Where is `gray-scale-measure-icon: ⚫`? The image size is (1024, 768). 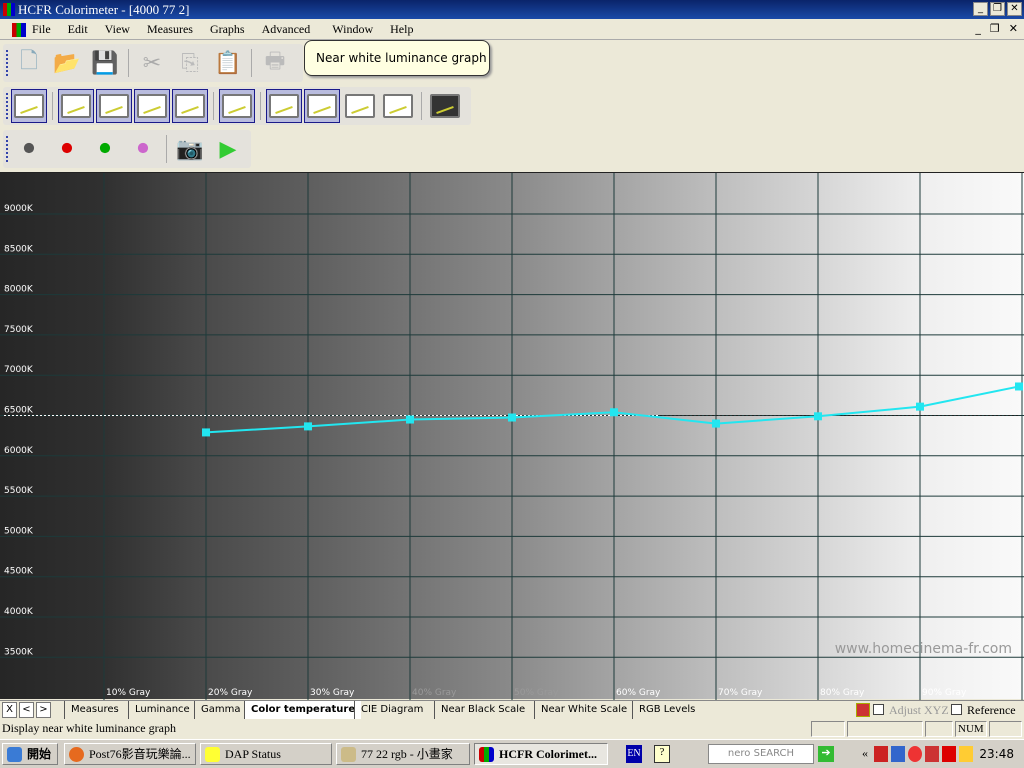
gray-scale-measure-icon: ⚫ is located at coordinates (29, 149).